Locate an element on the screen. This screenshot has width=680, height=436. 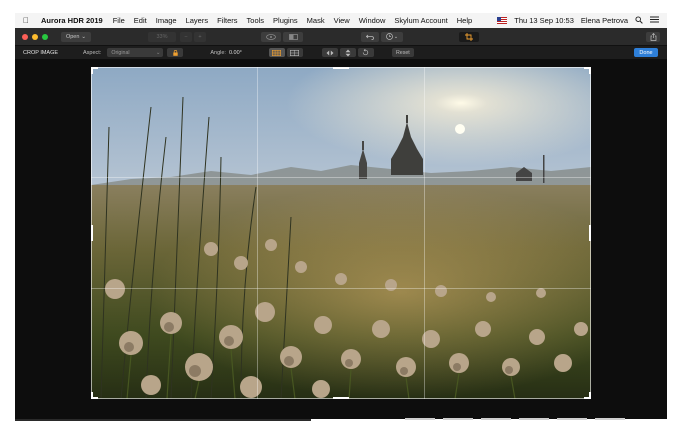
aspect-value: Original is located at coordinates (120, 52).